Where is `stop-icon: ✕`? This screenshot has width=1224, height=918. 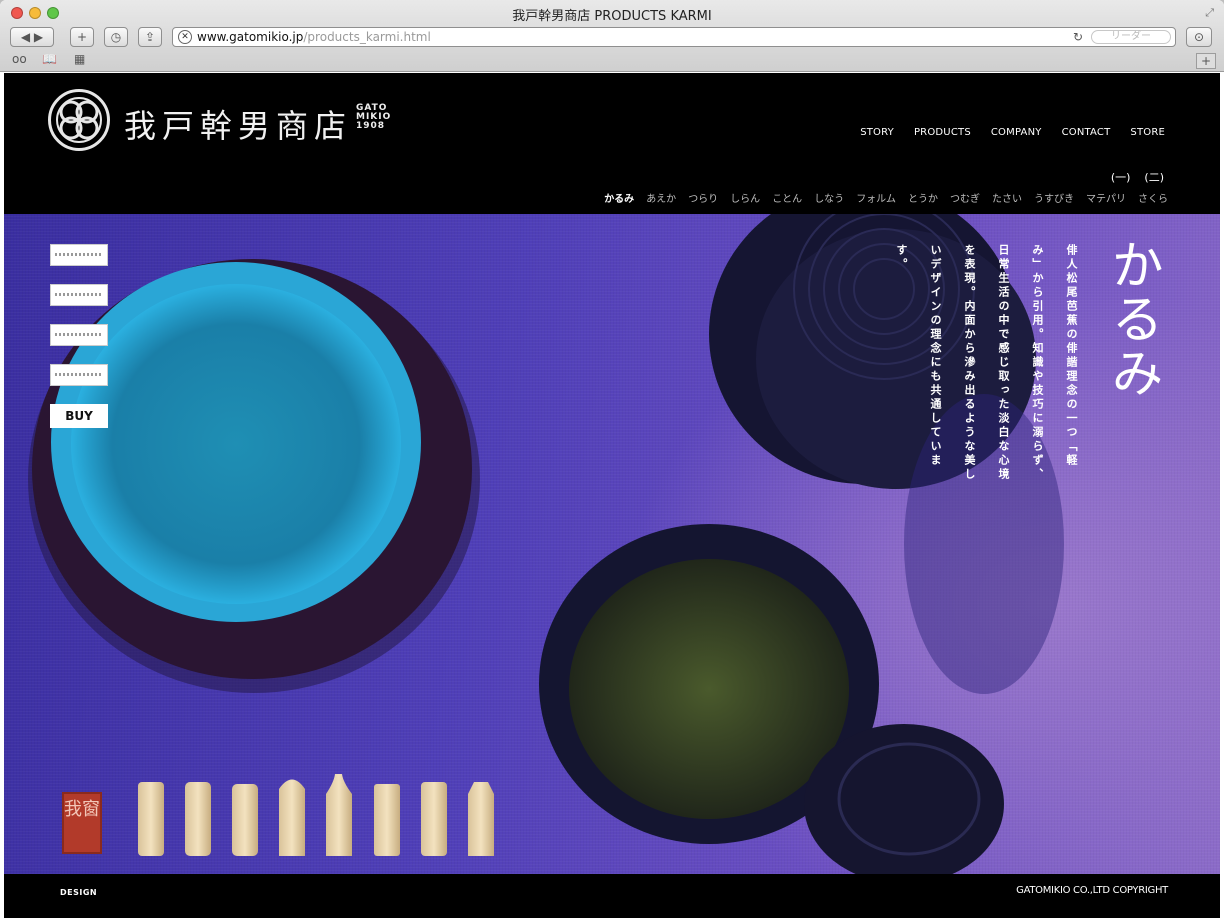
stop-icon: ✕ is located at coordinates (185, 37).